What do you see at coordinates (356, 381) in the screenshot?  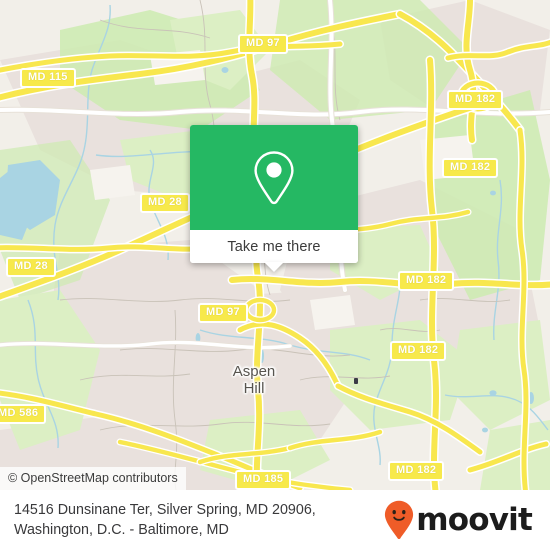 I see `poi-marker-dot` at bounding box center [356, 381].